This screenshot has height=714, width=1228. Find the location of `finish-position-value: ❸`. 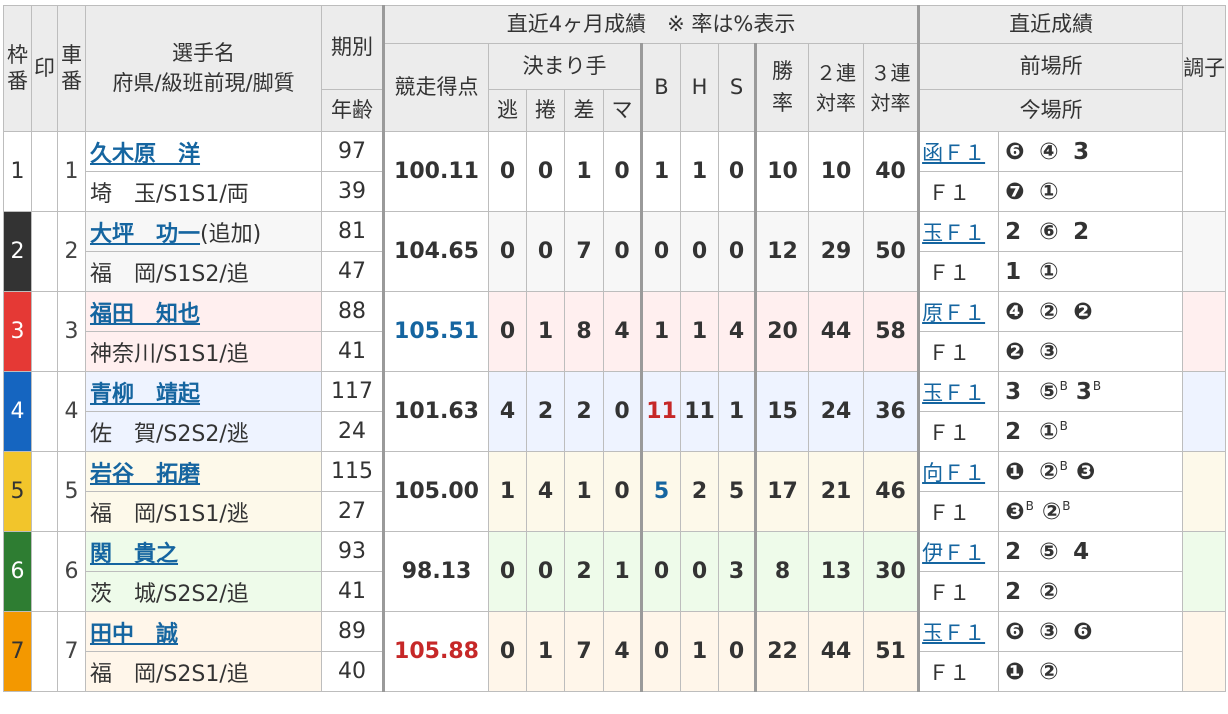

finish-position-value: ❸ is located at coordinates (1015, 511).